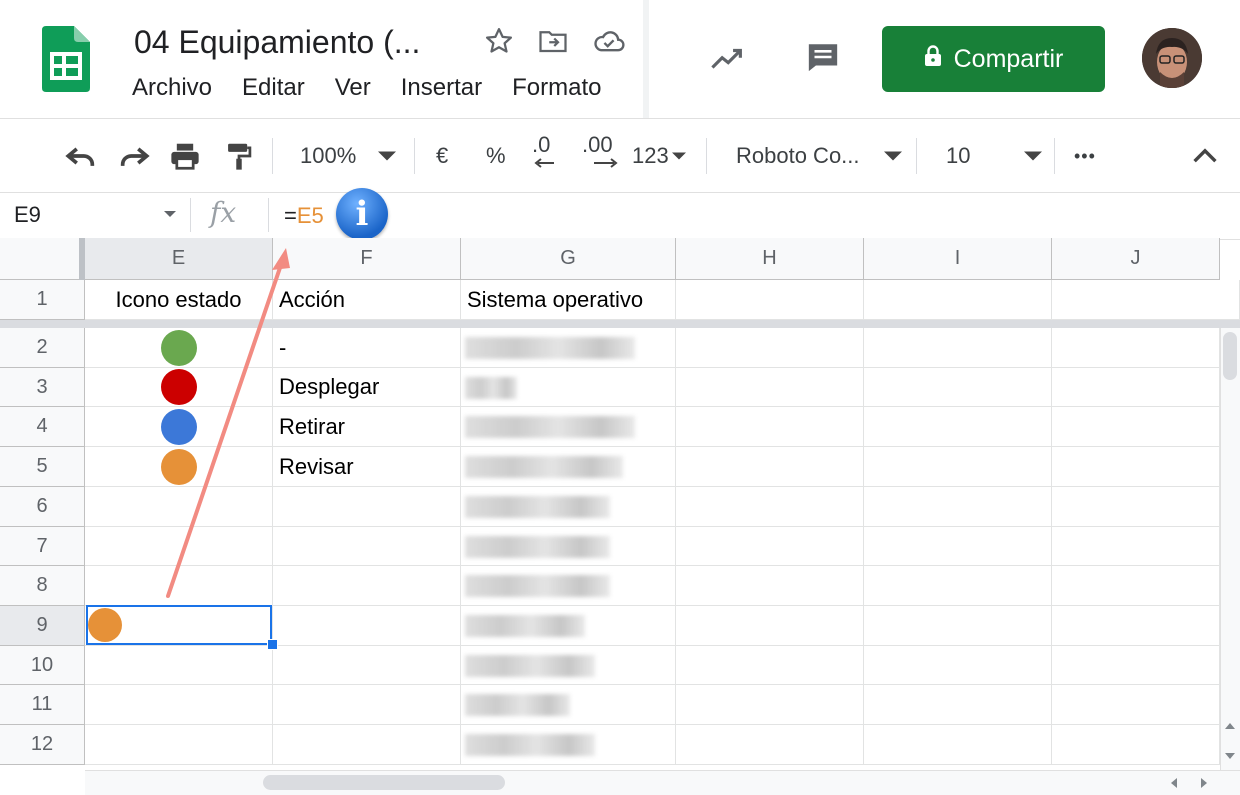  Describe the element at coordinates (367, 387) in the screenshot. I see `cell-f3: Desplegar` at that location.